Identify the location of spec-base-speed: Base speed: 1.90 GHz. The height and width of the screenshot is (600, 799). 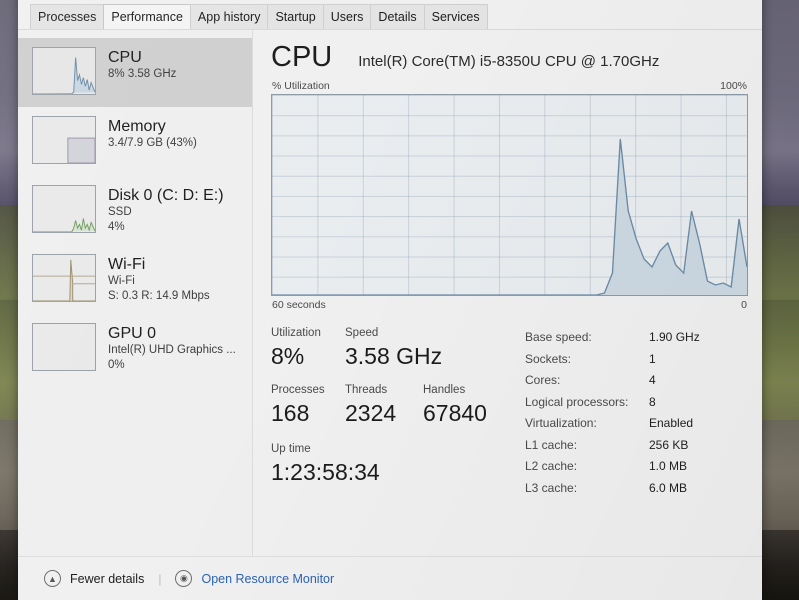
(636, 338).